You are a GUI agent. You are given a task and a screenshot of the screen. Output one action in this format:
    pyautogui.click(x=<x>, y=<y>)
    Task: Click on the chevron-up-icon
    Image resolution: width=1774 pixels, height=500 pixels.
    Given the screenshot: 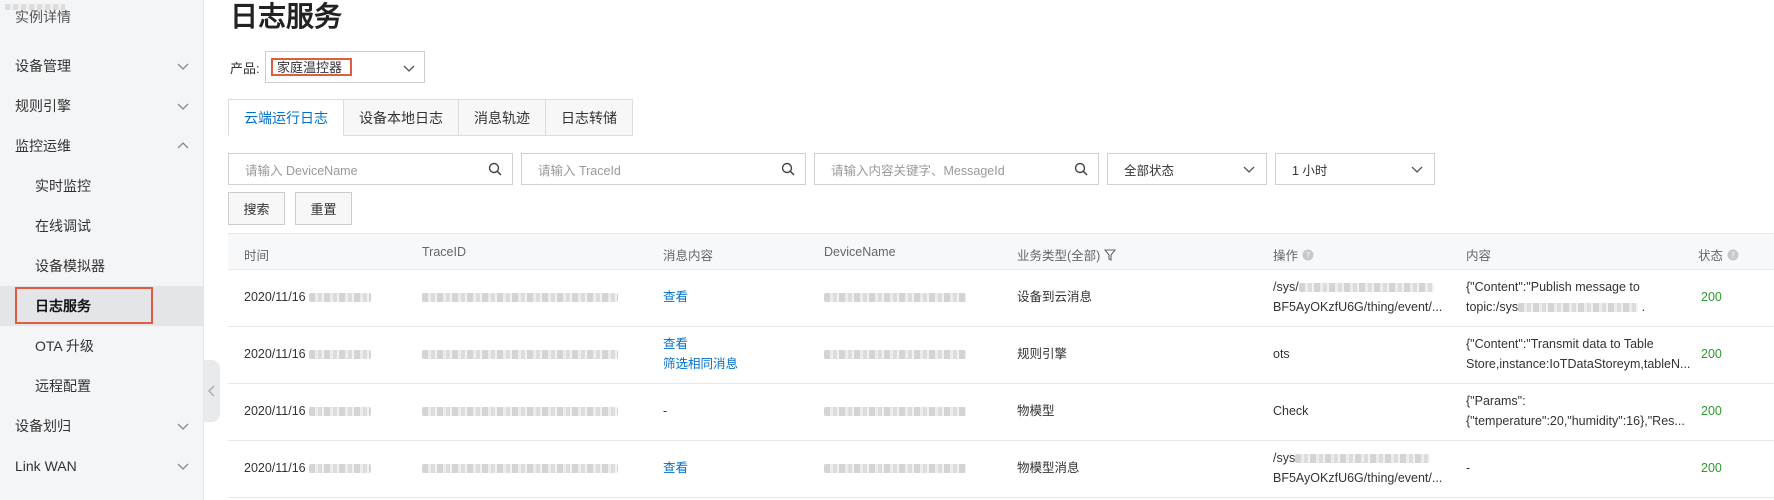 What is the action you would take?
    pyautogui.click(x=183, y=145)
    